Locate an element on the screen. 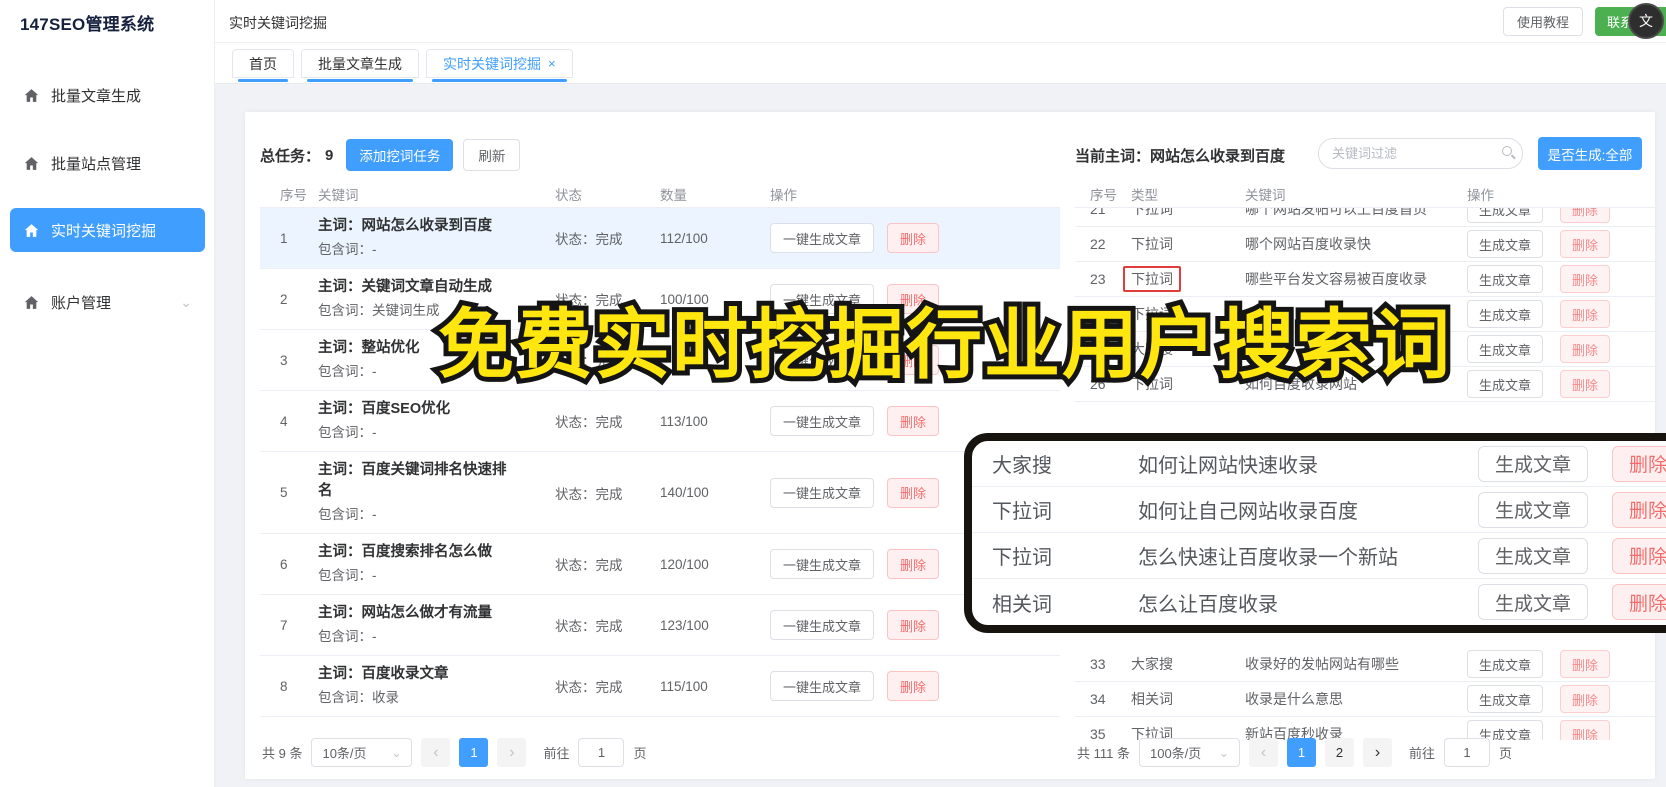 The width and height of the screenshot is (1666, 787). column-header-status: 状态 is located at coordinates (568, 195).